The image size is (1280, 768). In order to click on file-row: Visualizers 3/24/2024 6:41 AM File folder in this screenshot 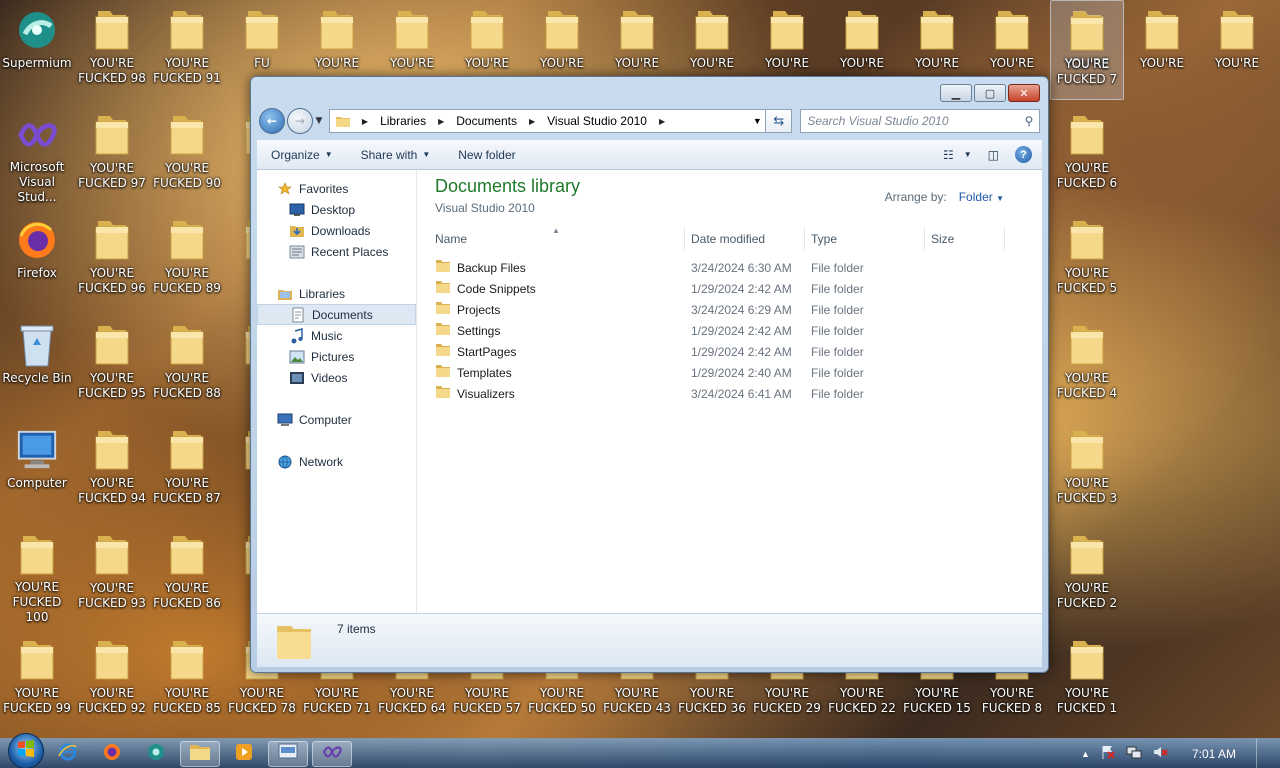, I will do `click(729, 393)`.